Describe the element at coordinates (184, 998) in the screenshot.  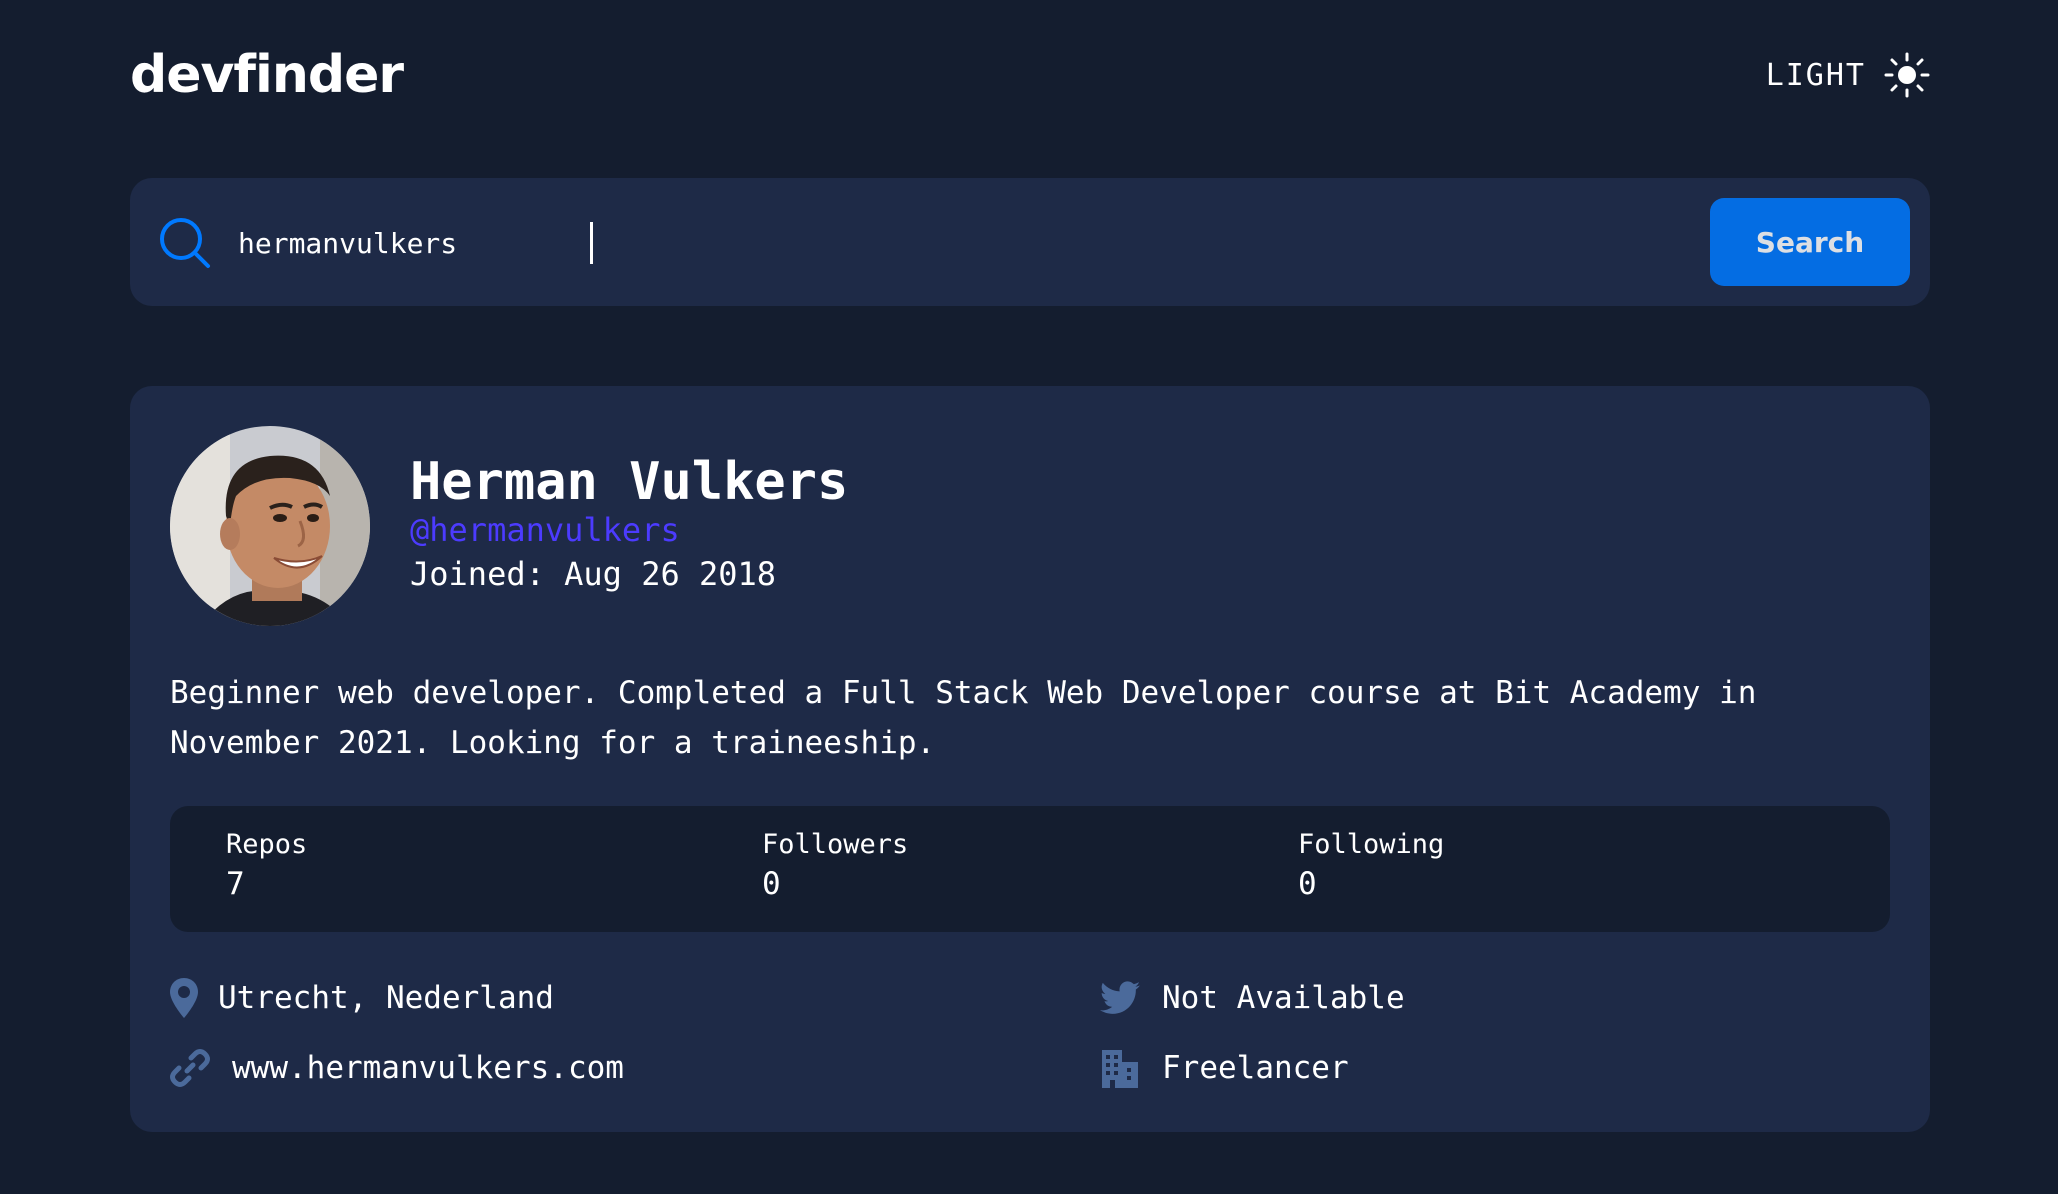
I see `location-pin-icon` at that location.